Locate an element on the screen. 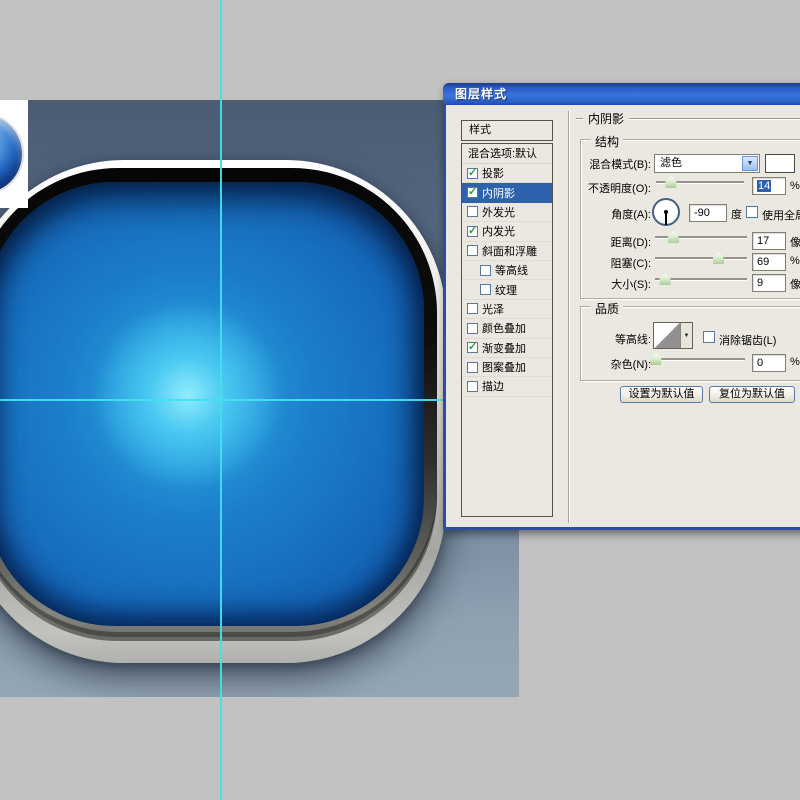 The height and width of the screenshot is (800, 800). style-item-label: 颜色叠加 is located at coordinates (504, 329).